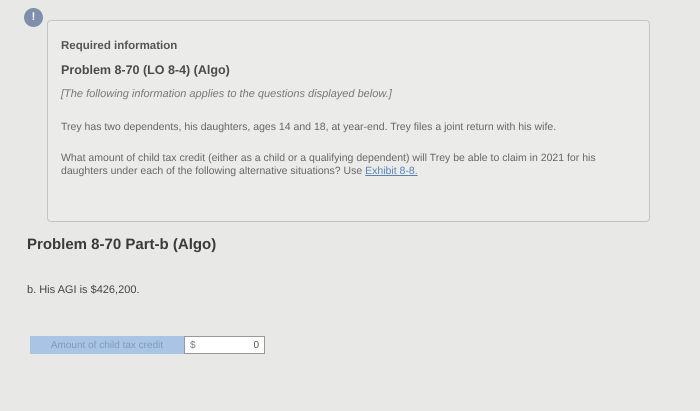  Describe the element at coordinates (224, 345) in the screenshot. I see `answer-field: $ 0` at that location.